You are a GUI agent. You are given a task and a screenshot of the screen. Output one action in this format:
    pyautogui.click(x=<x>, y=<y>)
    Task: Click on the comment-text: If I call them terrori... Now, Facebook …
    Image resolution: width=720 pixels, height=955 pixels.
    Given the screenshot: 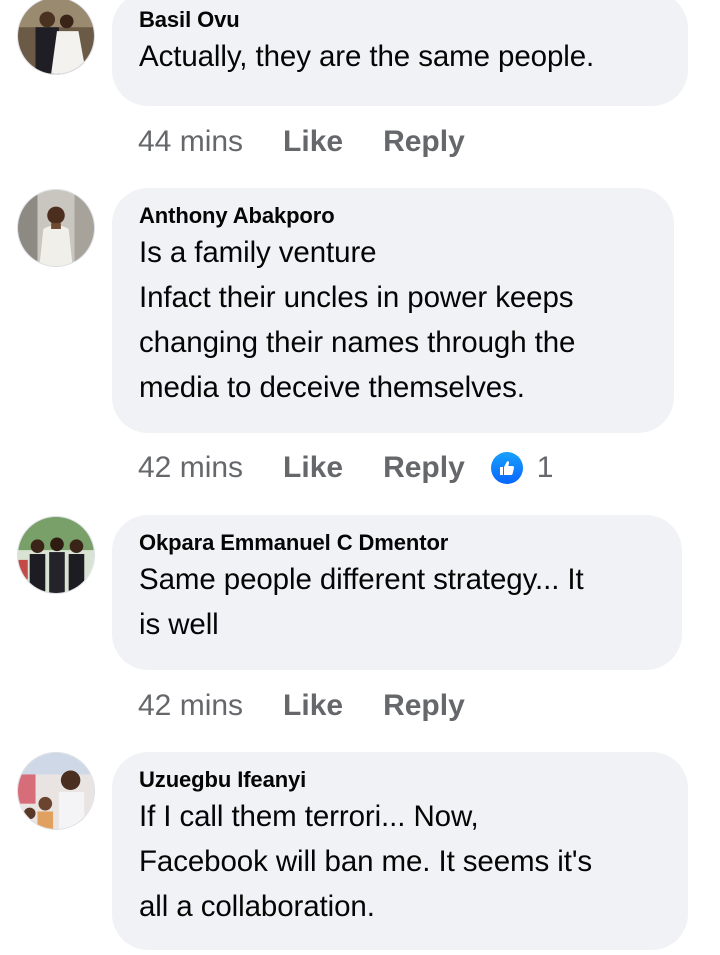 What is the action you would take?
    pyautogui.click(x=366, y=861)
    